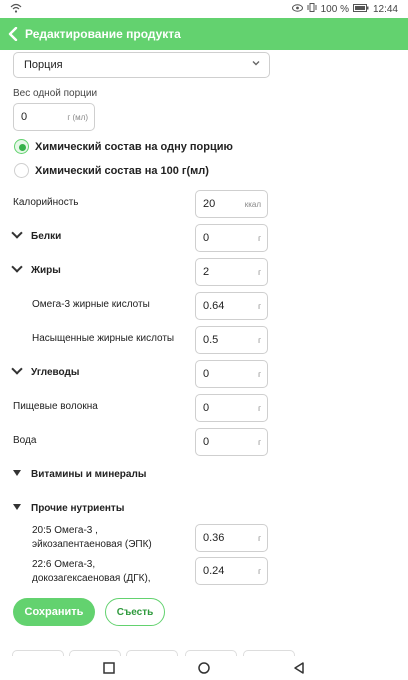 The width and height of the screenshot is (408, 680). I want to click on other-nutrients-toggle: Прочие нутриенты, so click(68, 508).